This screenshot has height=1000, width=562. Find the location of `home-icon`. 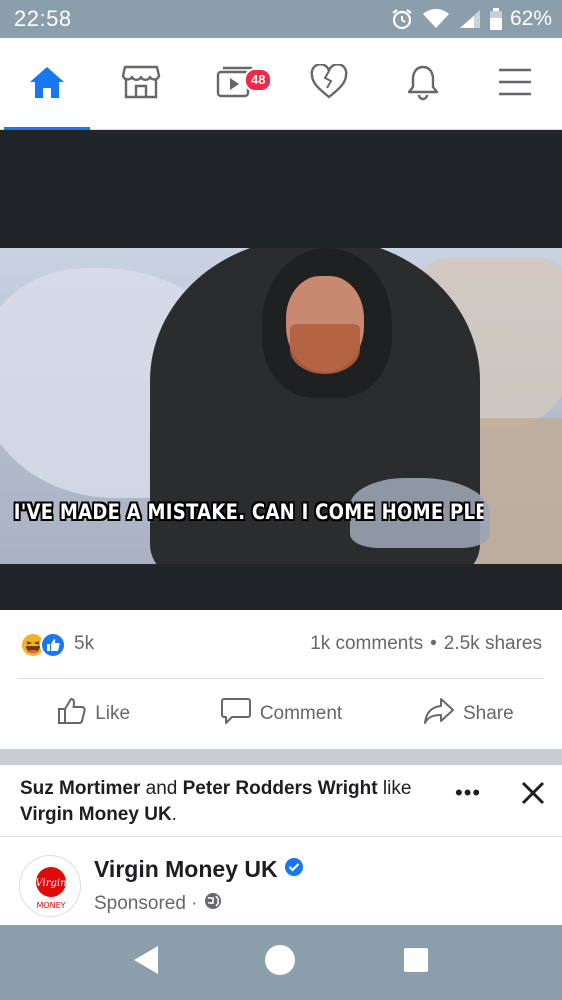

home-icon is located at coordinates (47, 84).